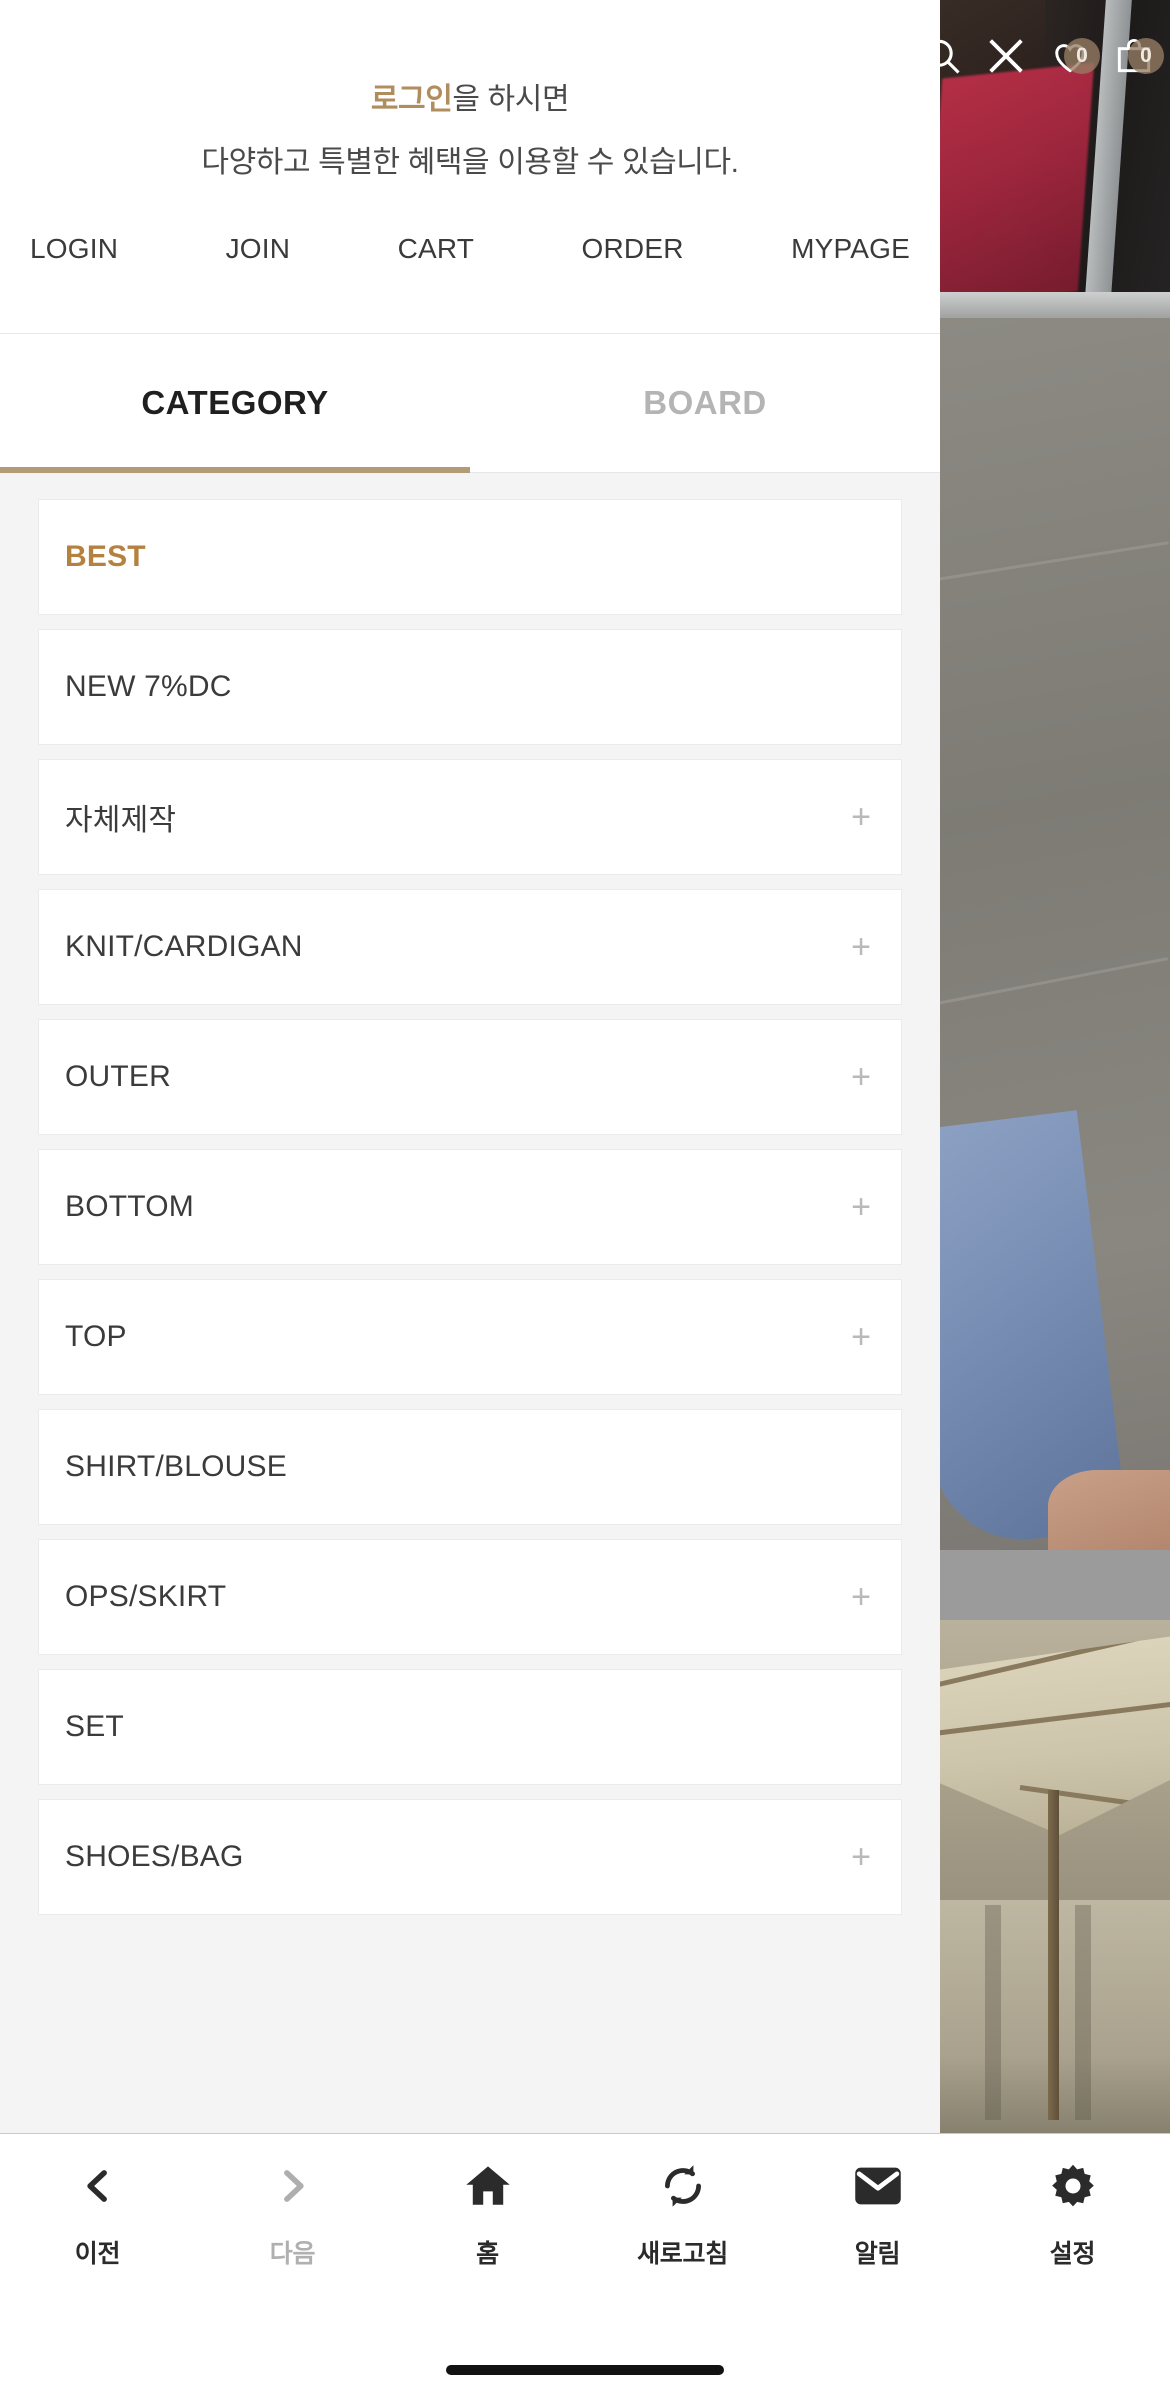 The width and height of the screenshot is (1170, 2400). Describe the element at coordinates (1053, 1955) in the screenshot. I see `photo-umbrella-pole` at that location.